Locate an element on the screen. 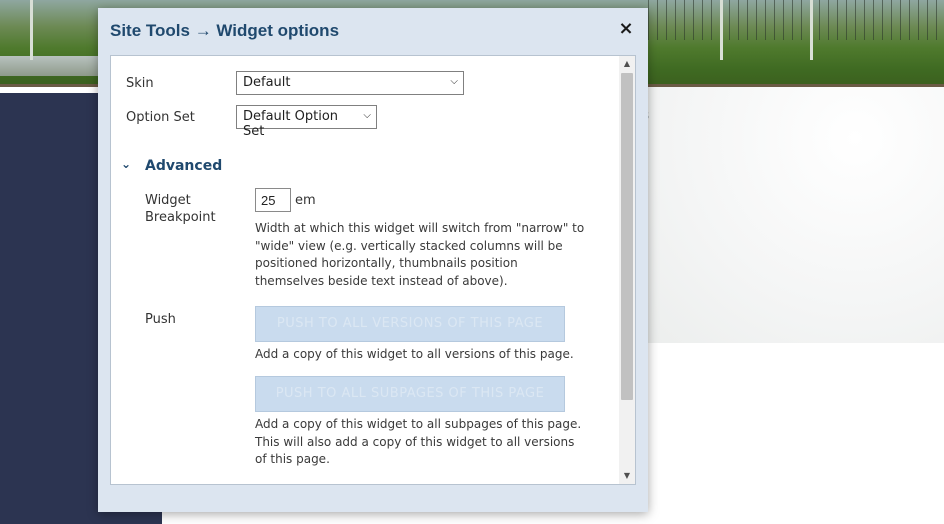 This screenshot has width=944, height=524. option-set-select-value: Default Option Set is located at coordinates (291, 124).